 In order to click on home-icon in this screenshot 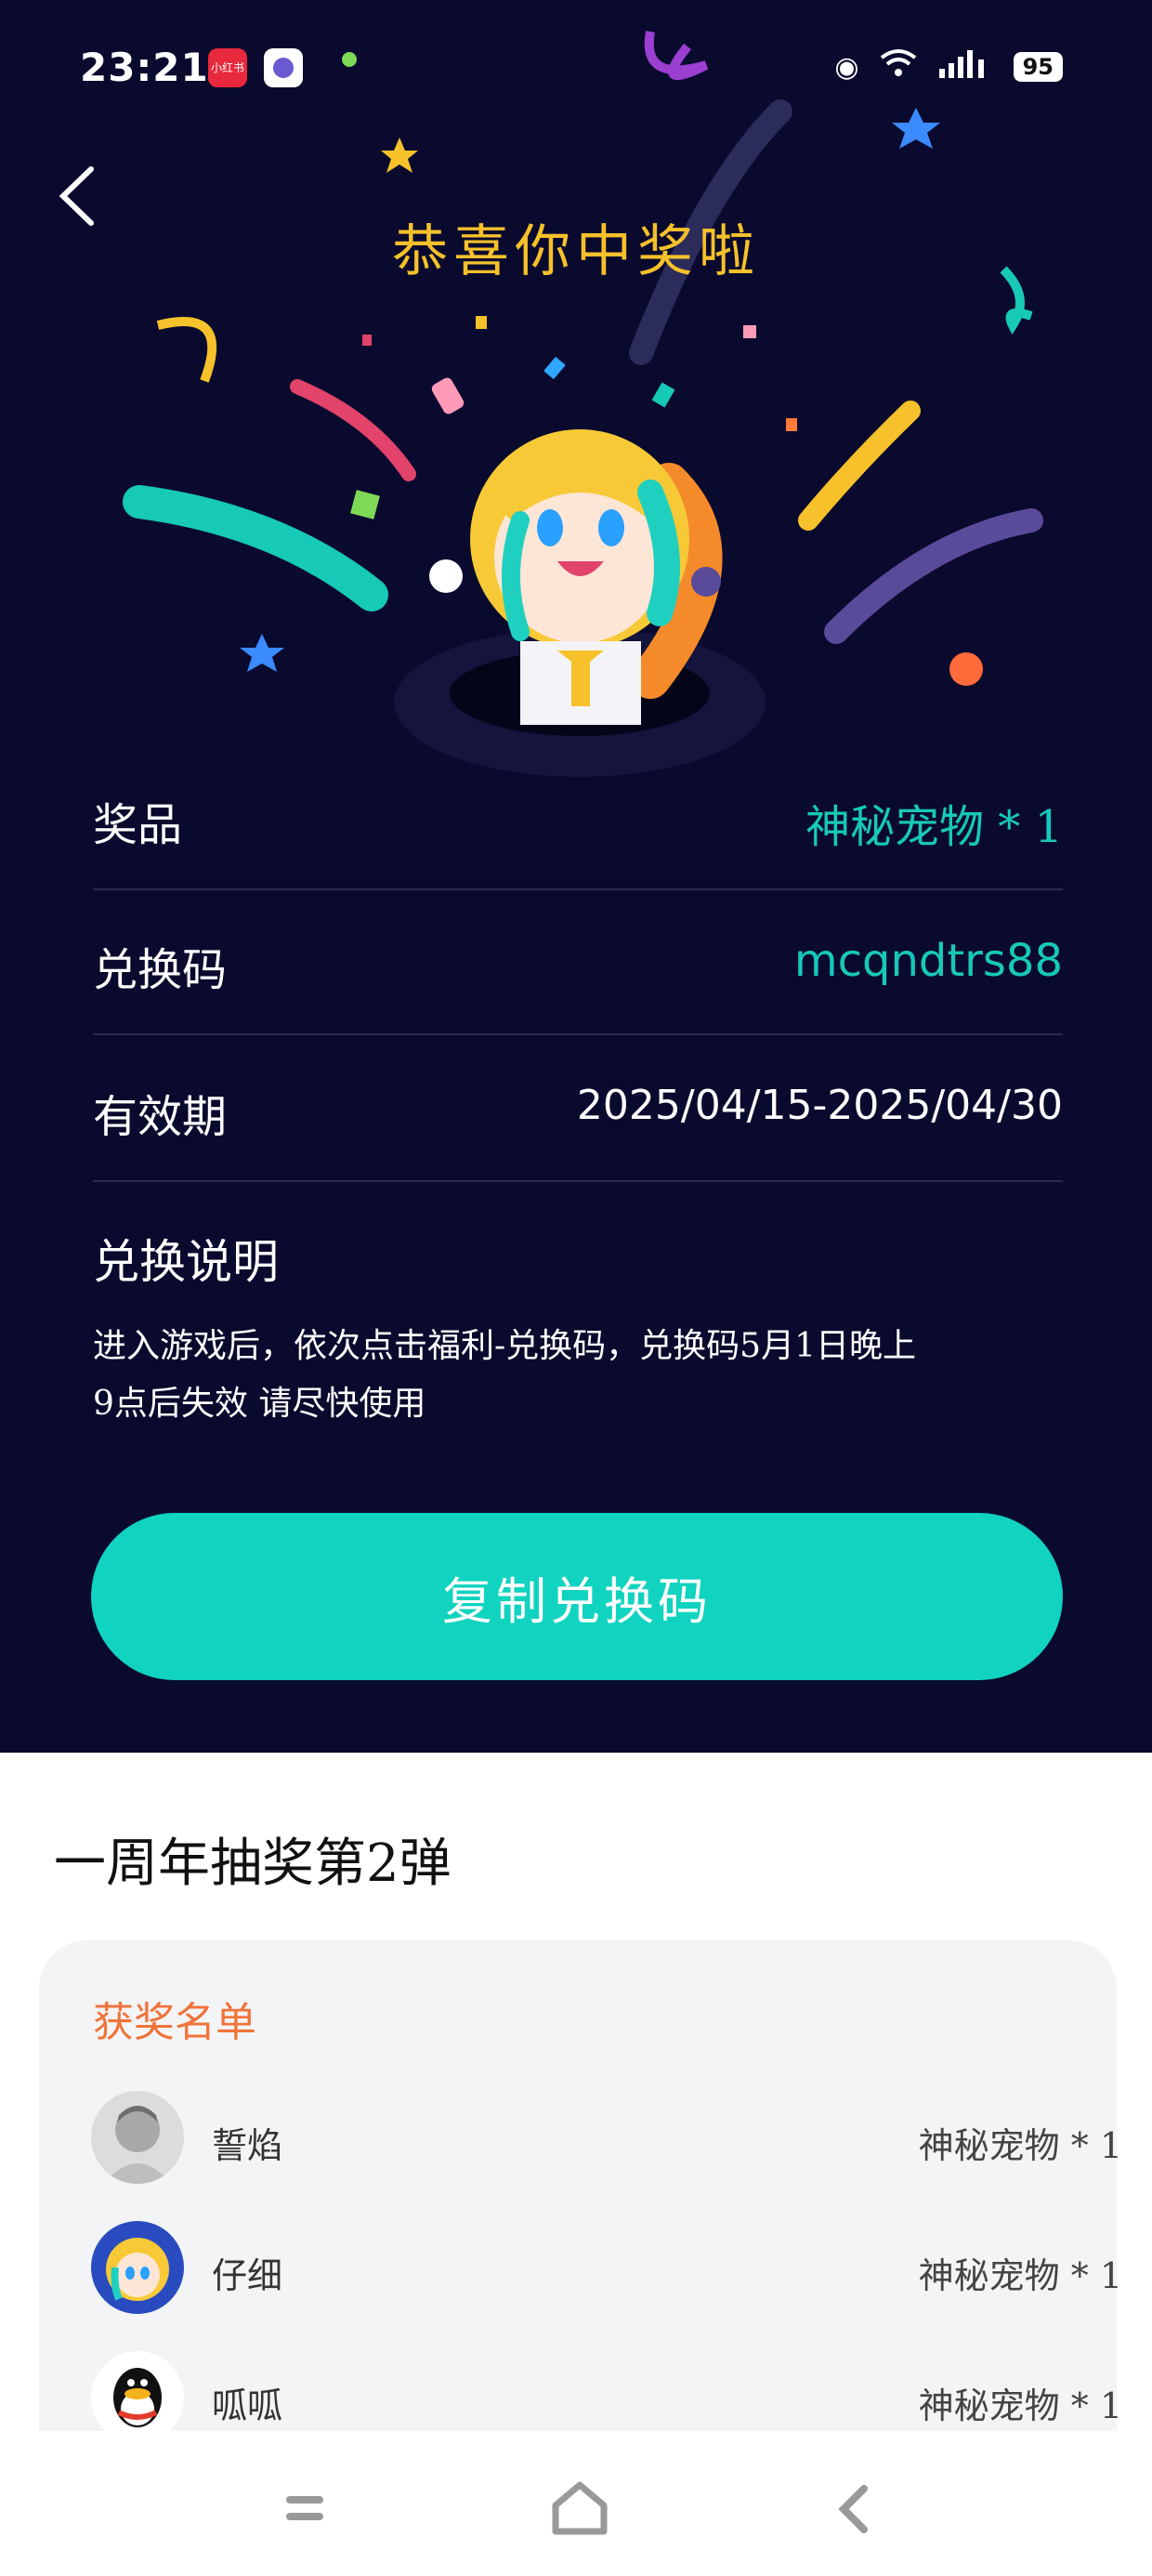, I will do `click(580, 2509)`.